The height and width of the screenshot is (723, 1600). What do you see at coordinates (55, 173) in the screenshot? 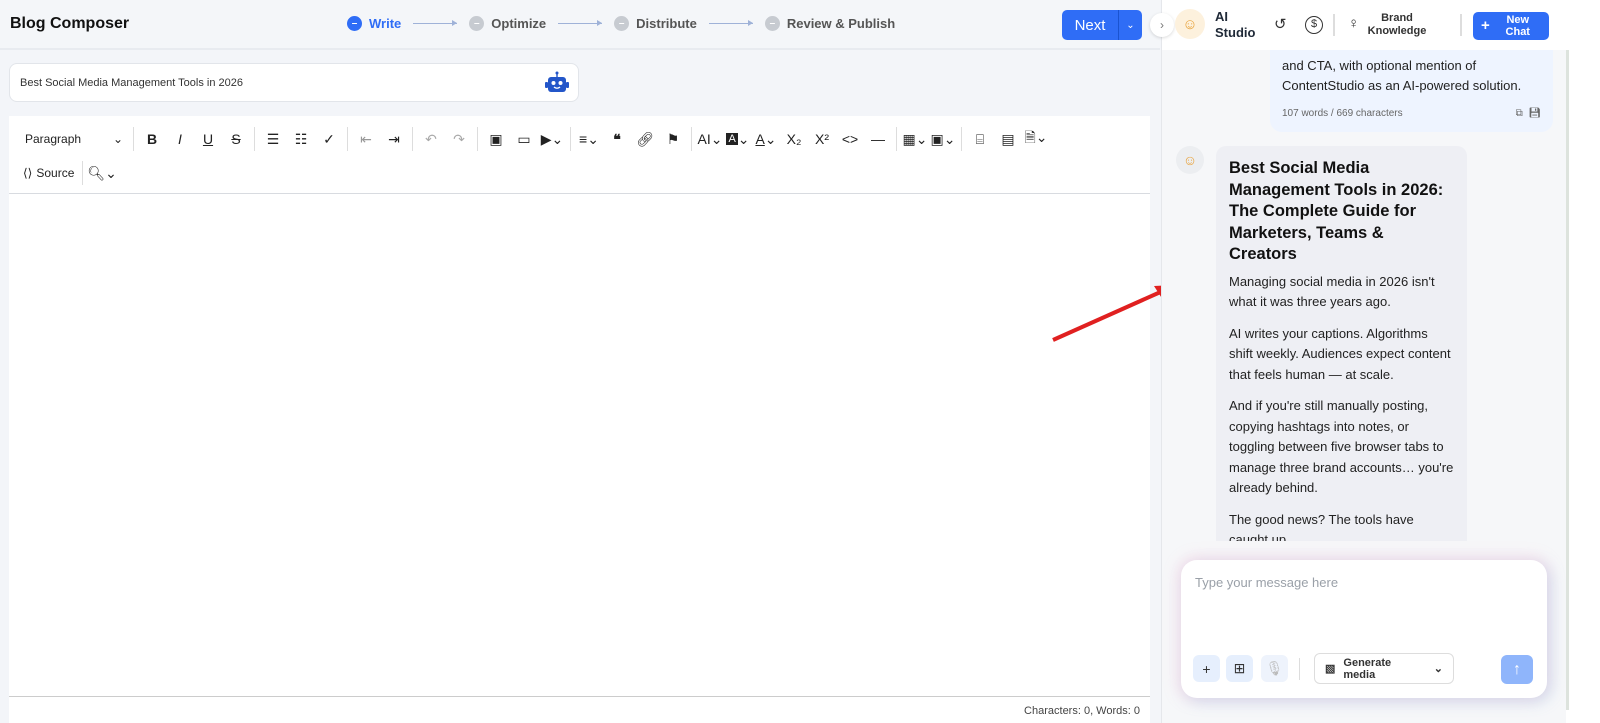
I see `source-label: Source` at bounding box center [55, 173].